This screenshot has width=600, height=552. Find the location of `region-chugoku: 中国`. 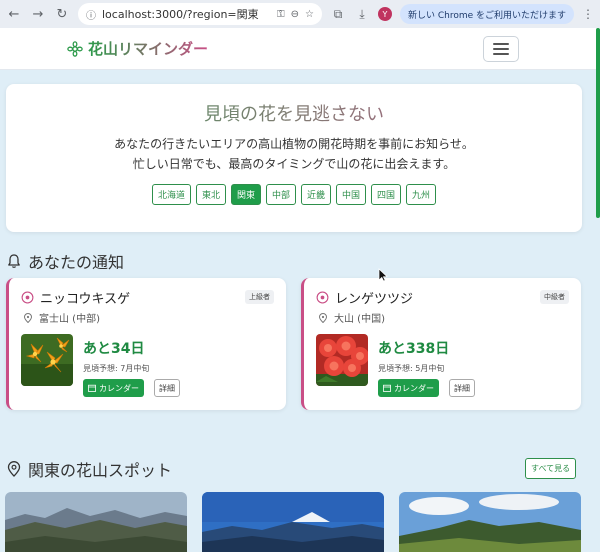

region-chugoku: 中国 is located at coordinates (351, 194).